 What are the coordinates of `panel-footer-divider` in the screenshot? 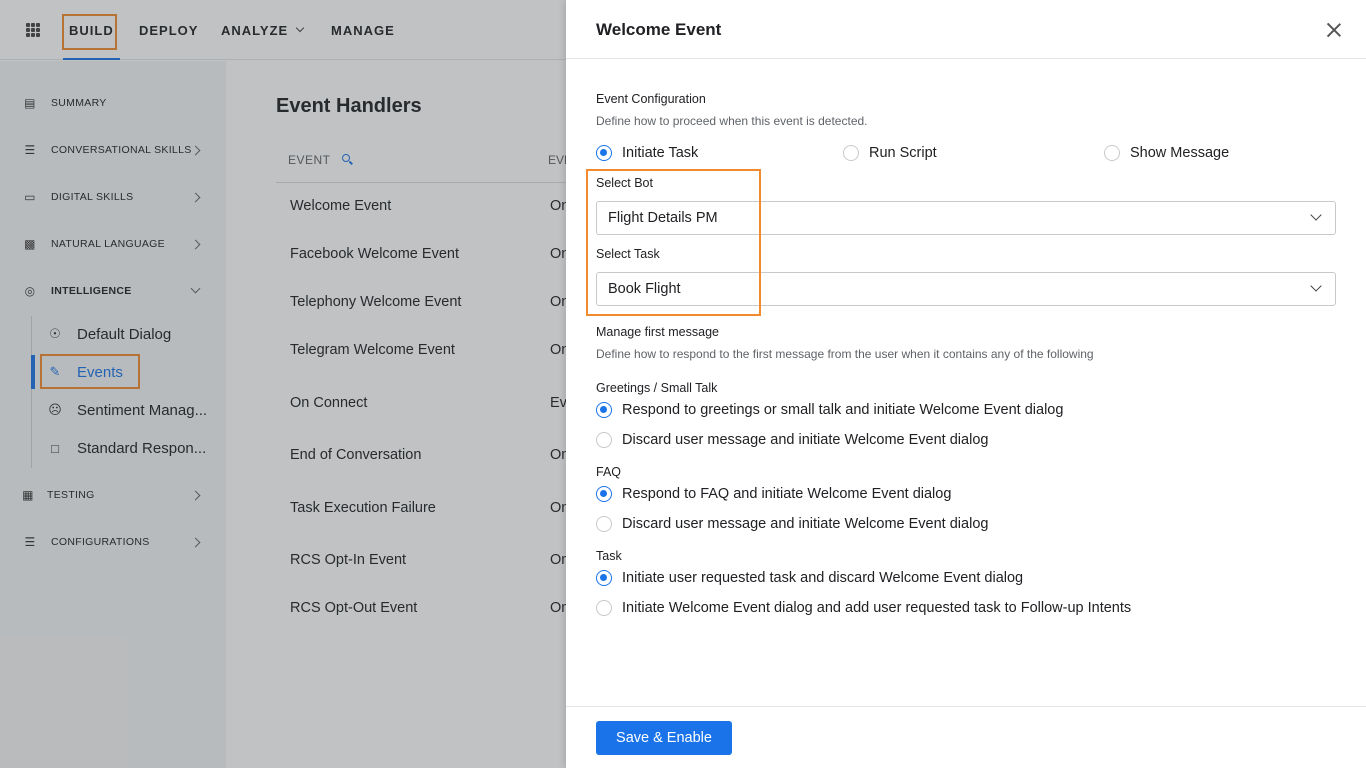 It's located at (966, 706).